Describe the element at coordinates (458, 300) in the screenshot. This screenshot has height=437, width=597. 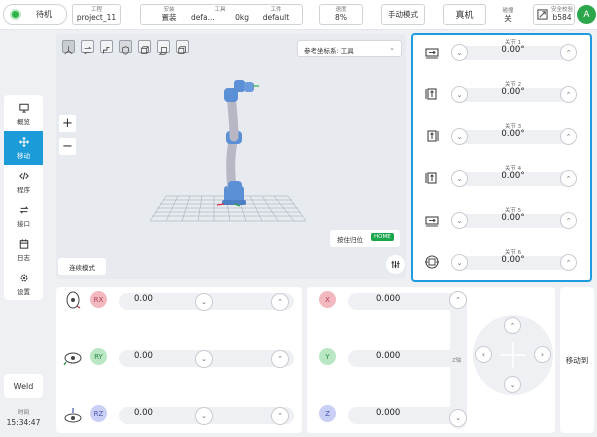
I see `z-up-button: ⌃` at that location.